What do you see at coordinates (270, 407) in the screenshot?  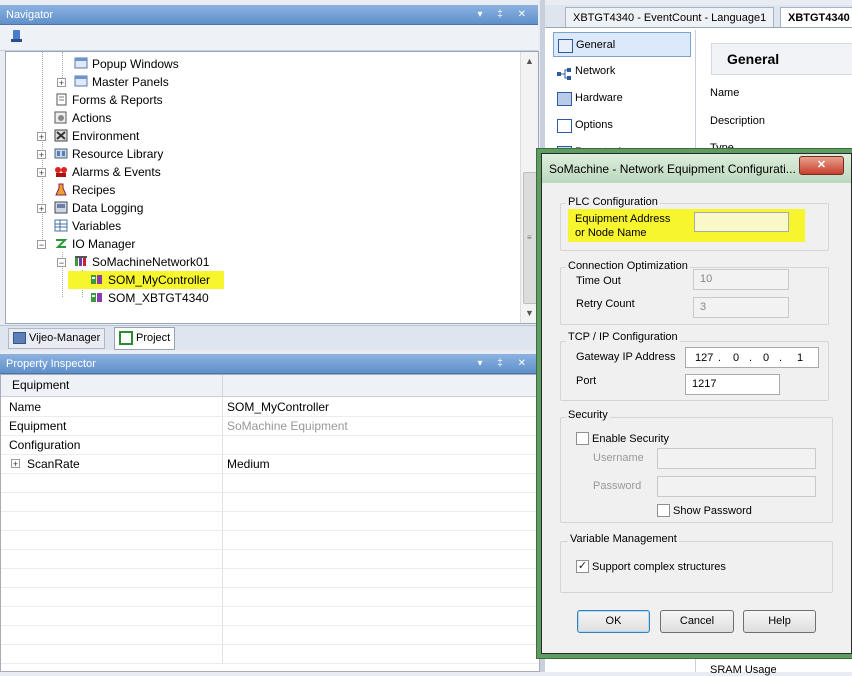 I see `property-row-name: Name SOM_MyController` at bounding box center [270, 407].